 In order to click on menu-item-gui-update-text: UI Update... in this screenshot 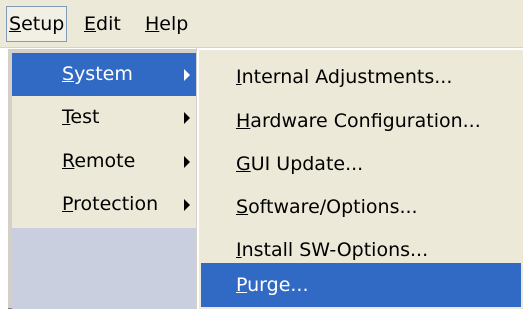, I will do `click(307, 164)`.